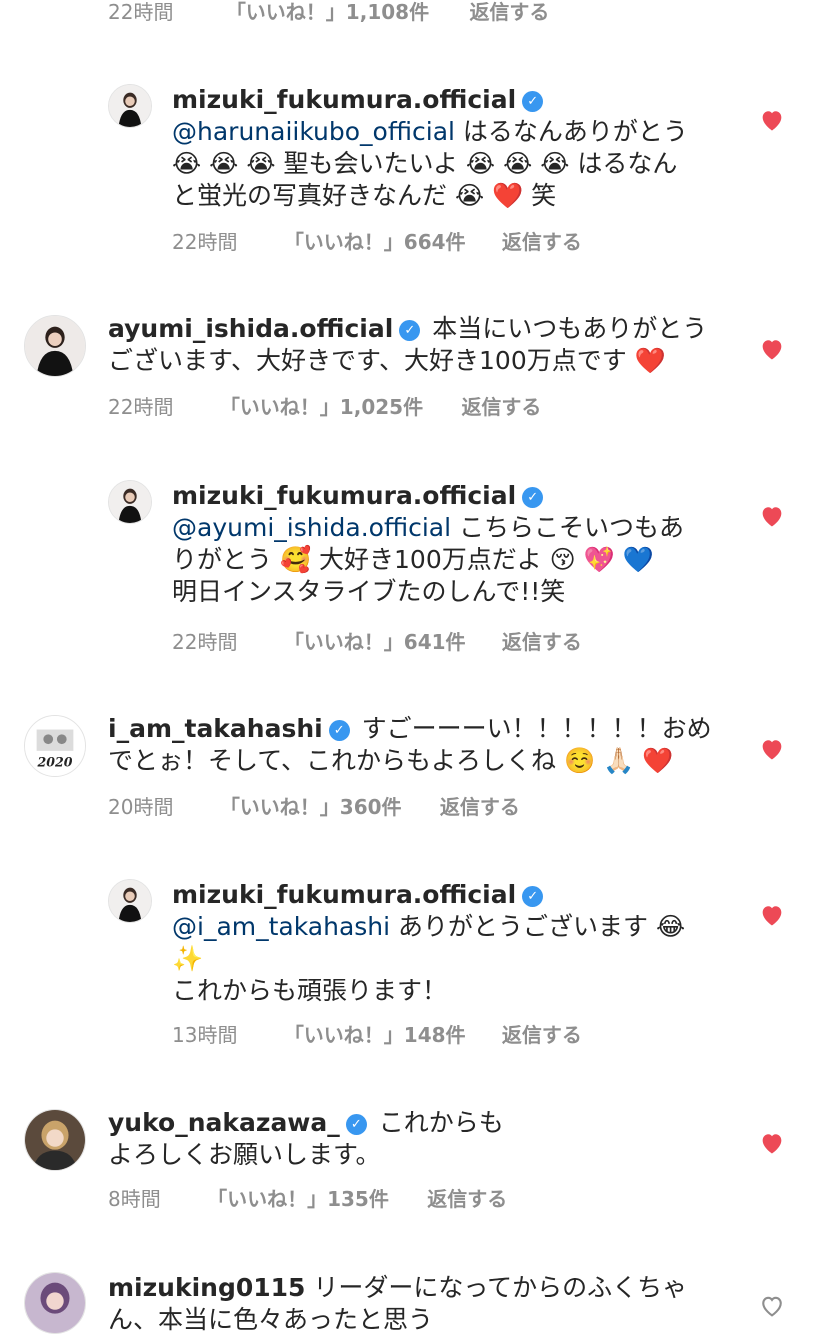 This screenshot has width=828, height=1336. Describe the element at coordinates (566, 328) in the screenshot. I see `comment-text: 本当にいつもありがとう` at that location.